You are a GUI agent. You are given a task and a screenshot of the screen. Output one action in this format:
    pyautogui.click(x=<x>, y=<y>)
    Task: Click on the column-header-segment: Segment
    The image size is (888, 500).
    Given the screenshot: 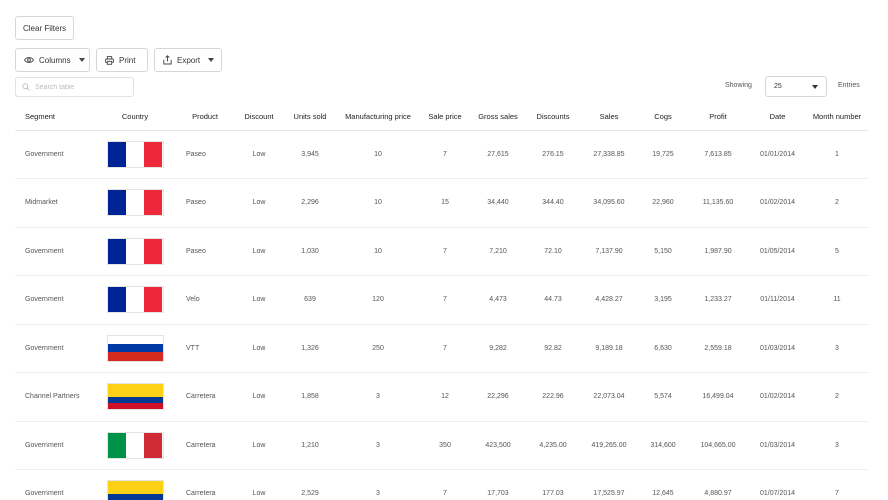 What is the action you would take?
    pyautogui.click(x=54, y=117)
    